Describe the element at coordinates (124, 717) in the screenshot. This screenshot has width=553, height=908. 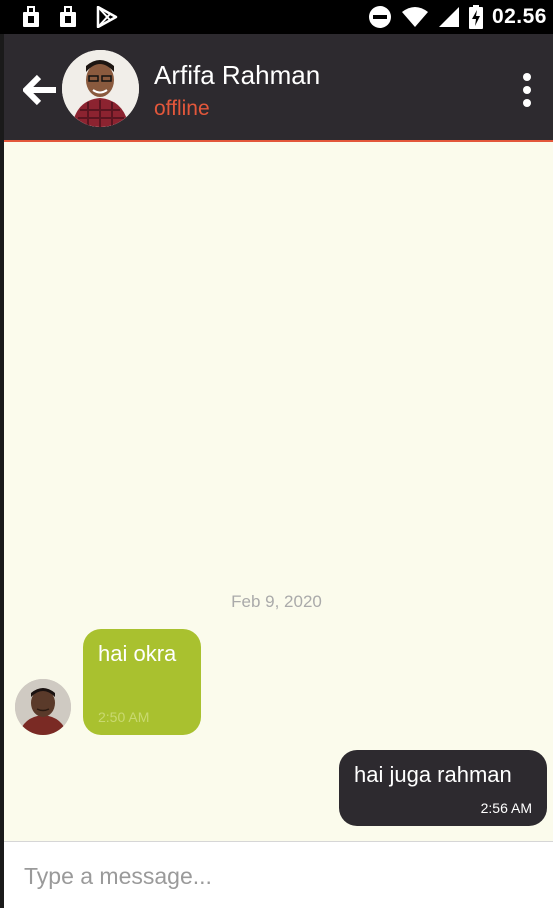
I see `message-time: 2:50 AM` at that location.